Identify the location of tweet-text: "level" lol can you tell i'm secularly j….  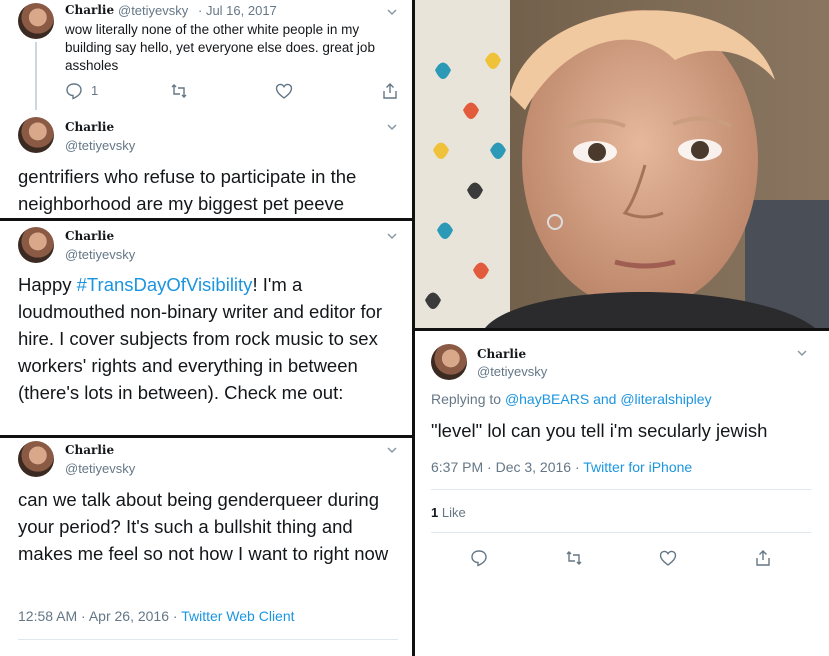
(599, 430).